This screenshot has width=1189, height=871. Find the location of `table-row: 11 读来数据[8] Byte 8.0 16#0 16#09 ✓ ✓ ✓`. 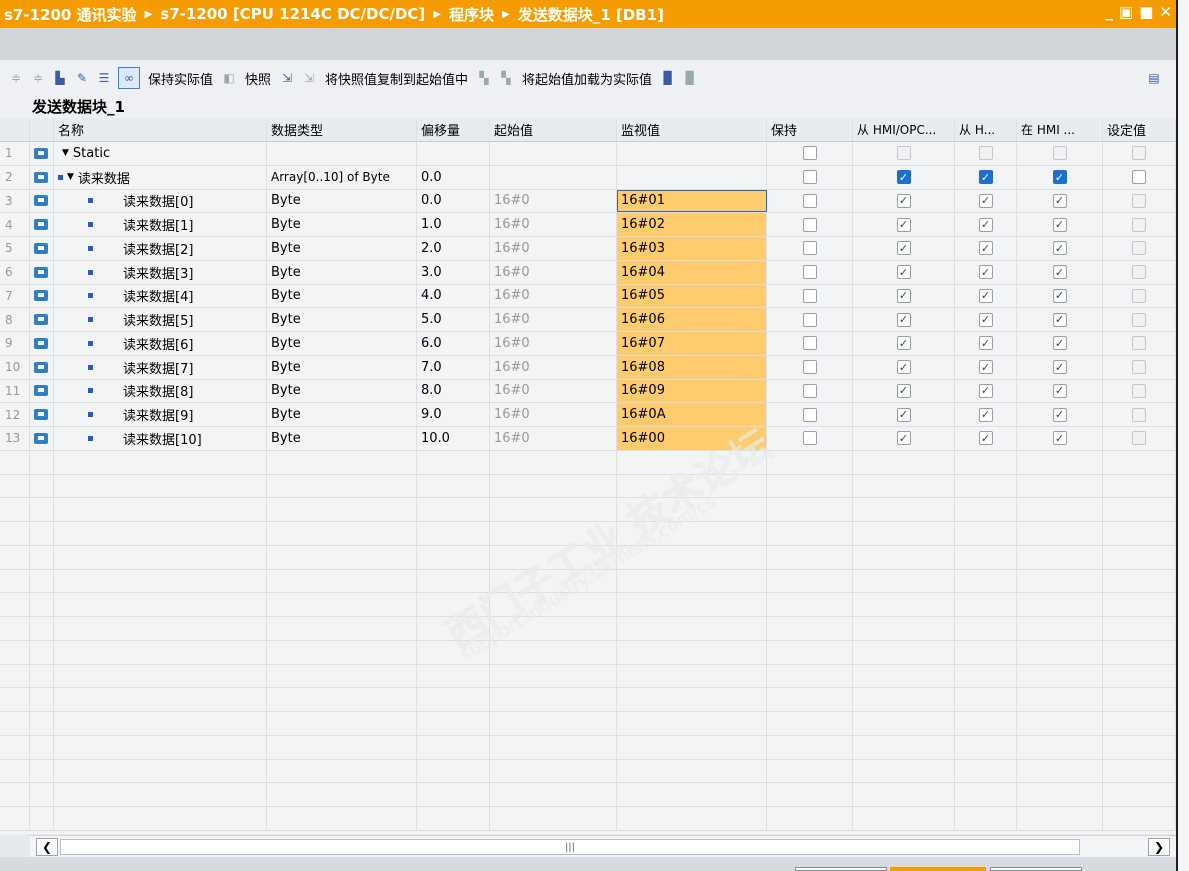

table-row: 11 读来数据[8] Byte 8.0 16#0 16#09 ✓ ✓ ✓ is located at coordinates (588, 391).